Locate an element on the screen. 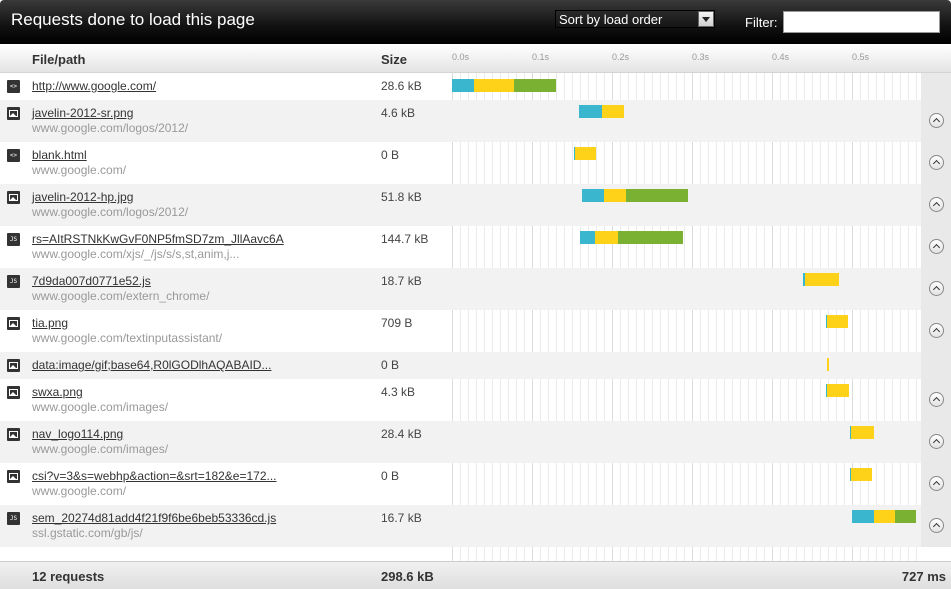 This screenshot has width=951, height=589. total-requests: 12 requests is located at coordinates (68, 576).